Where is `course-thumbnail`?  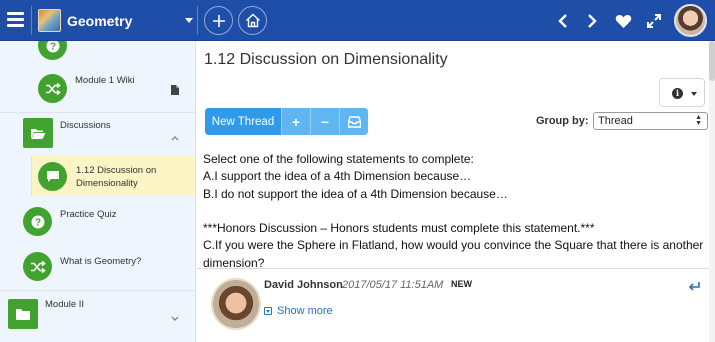 course-thumbnail is located at coordinates (49, 20).